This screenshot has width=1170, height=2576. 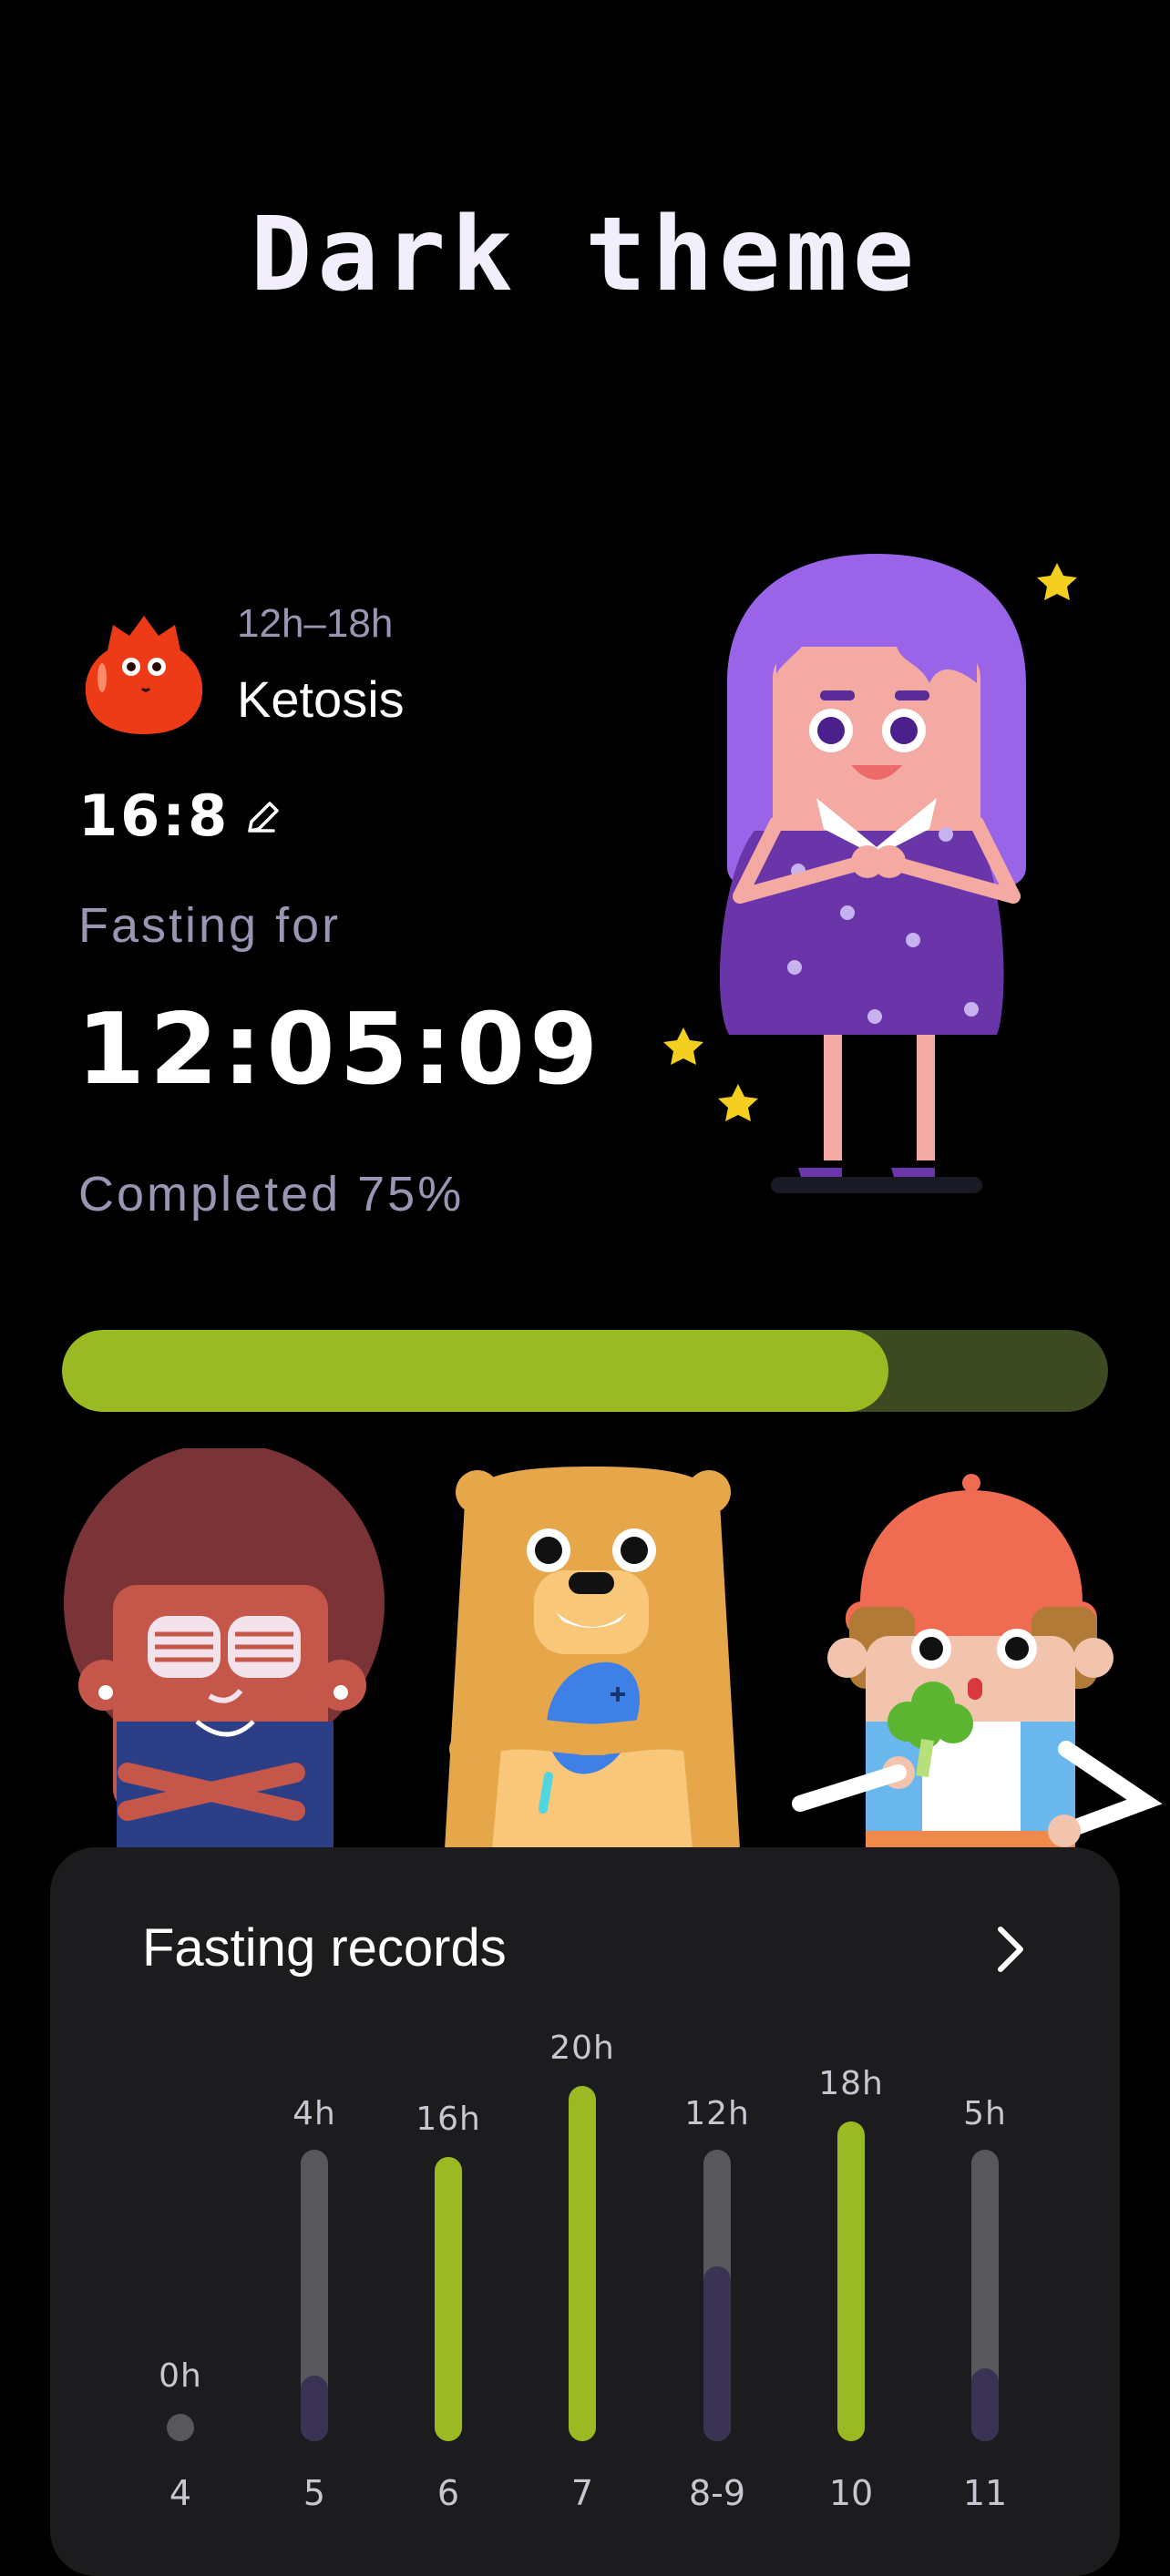 I want to click on bar-day-label: 6, so click(x=448, y=2493).